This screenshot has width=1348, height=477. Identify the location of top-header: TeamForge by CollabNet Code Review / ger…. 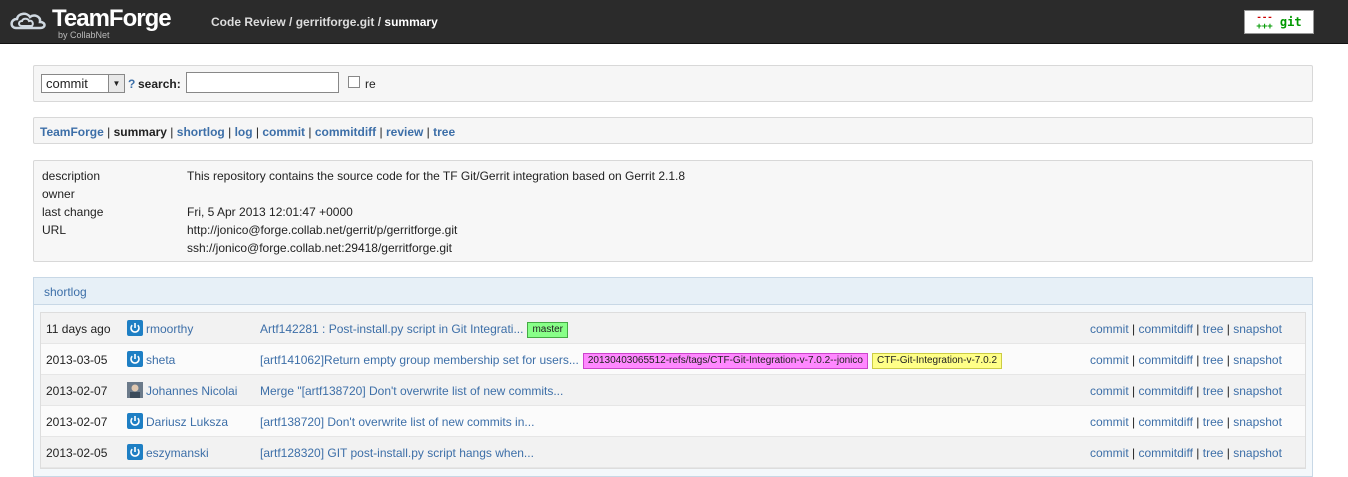
(674, 22).